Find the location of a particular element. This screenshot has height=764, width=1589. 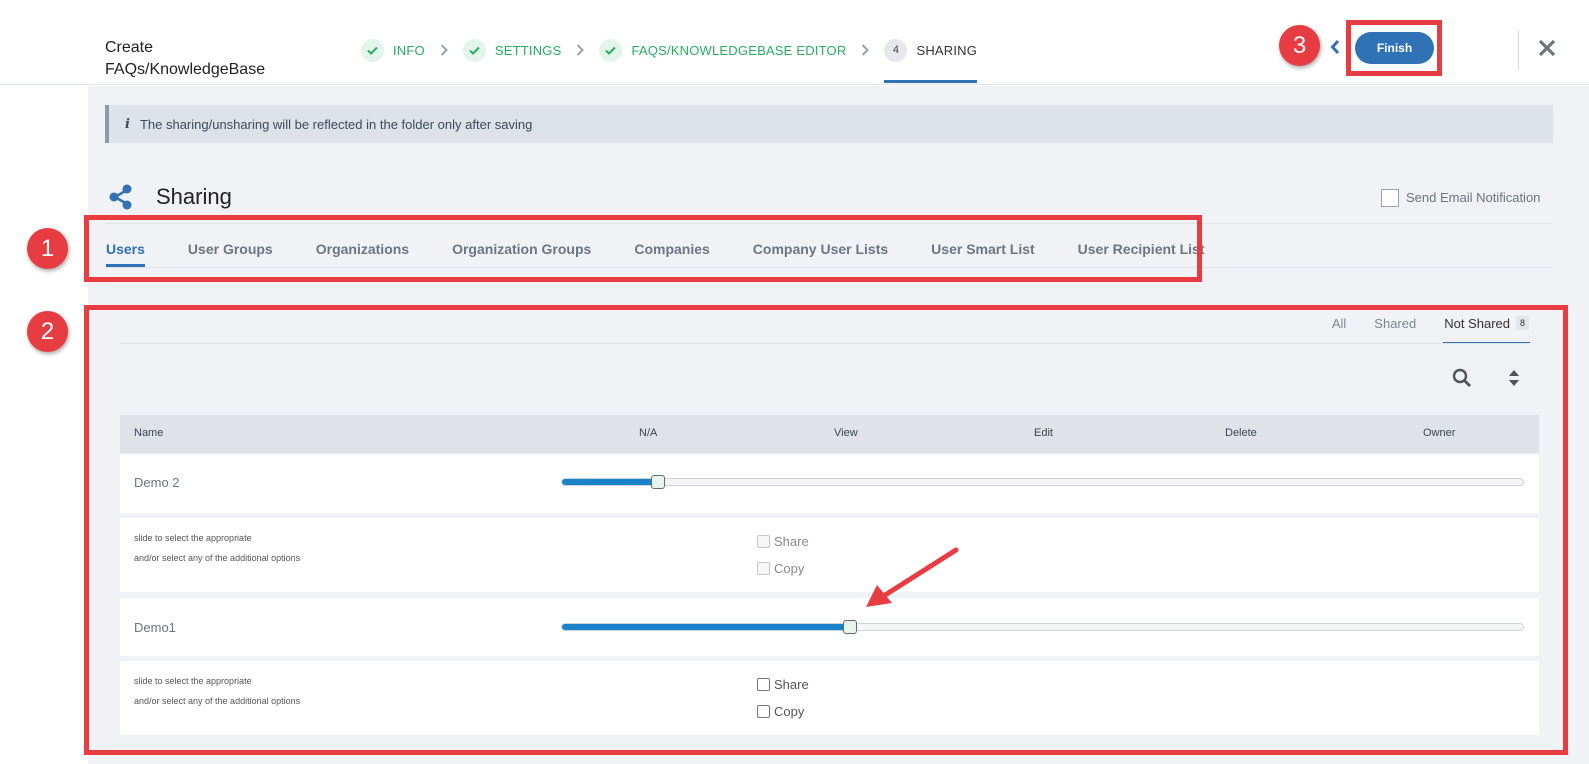

annotation-number-1: 1 is located at coordinates (47, 248).